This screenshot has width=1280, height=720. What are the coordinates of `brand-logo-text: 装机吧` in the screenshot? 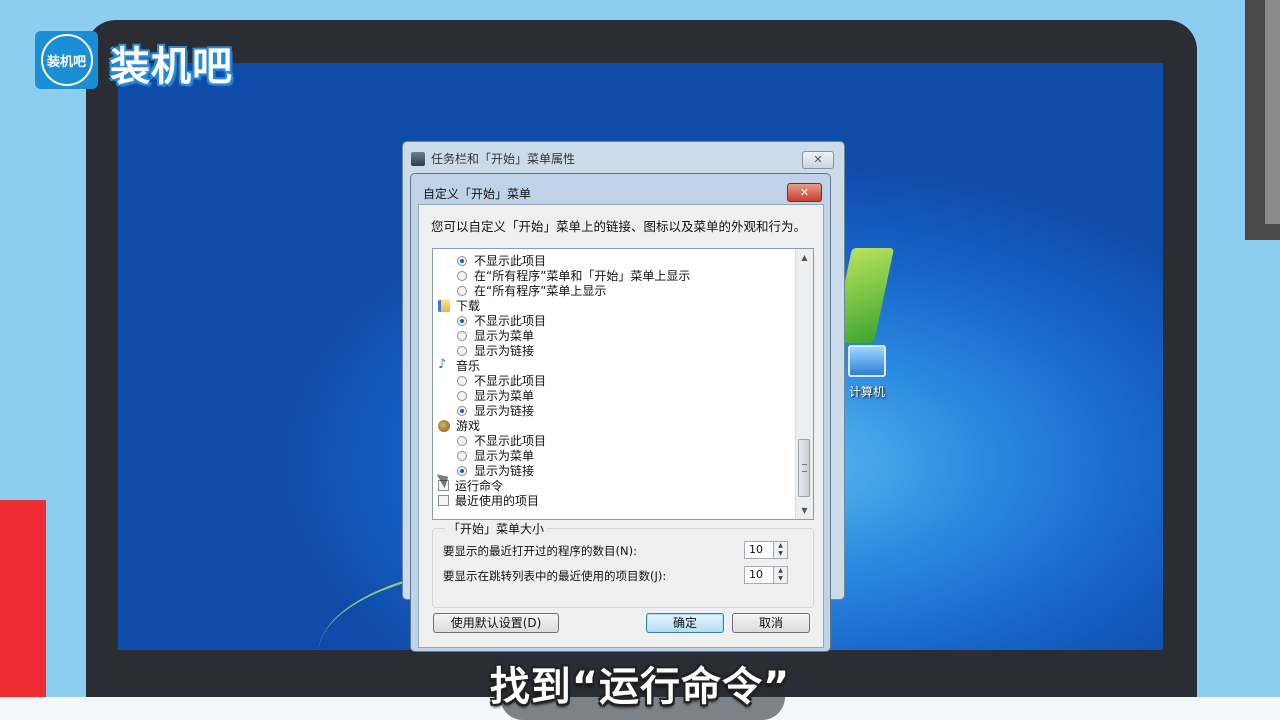 It's located at (171, 67).